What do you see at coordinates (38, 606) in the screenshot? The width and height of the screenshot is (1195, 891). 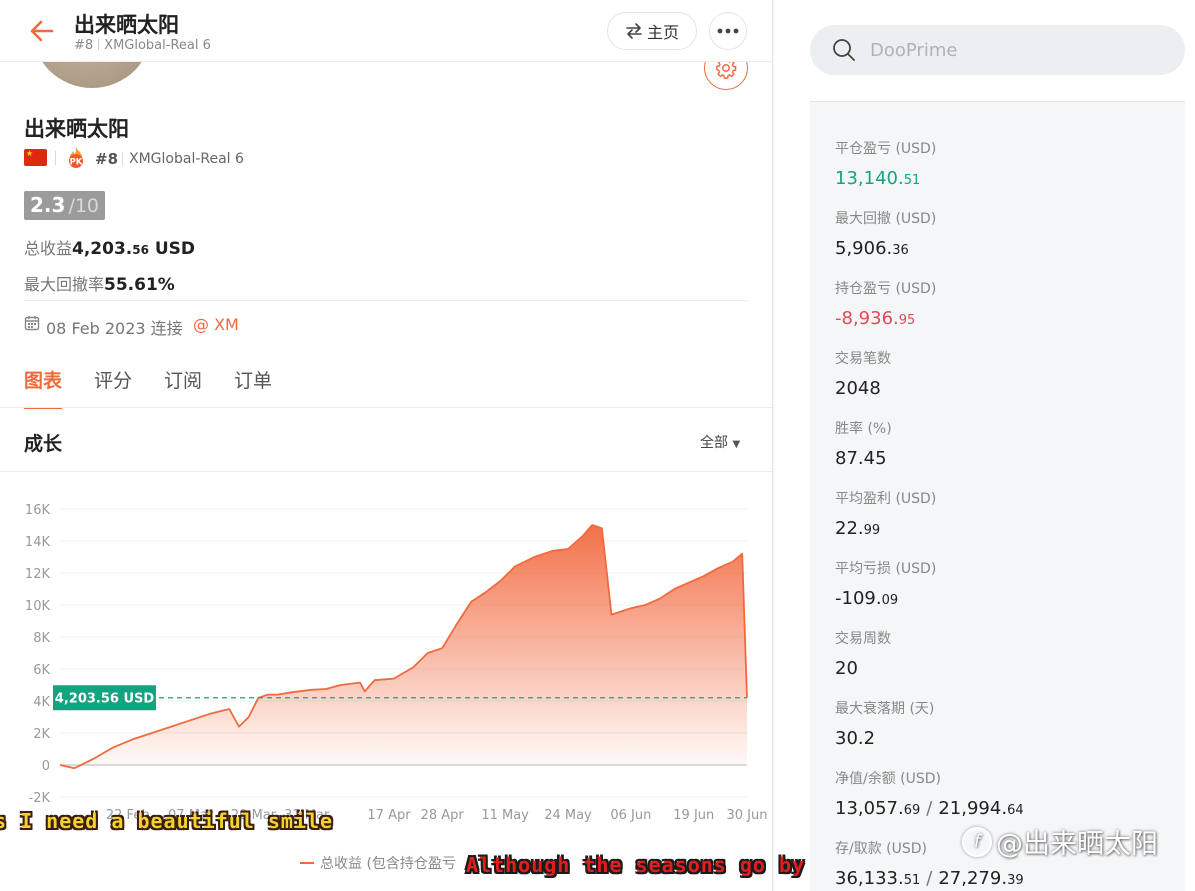 I see `y-tick-label: 10K` at bounding box center [38, 606].